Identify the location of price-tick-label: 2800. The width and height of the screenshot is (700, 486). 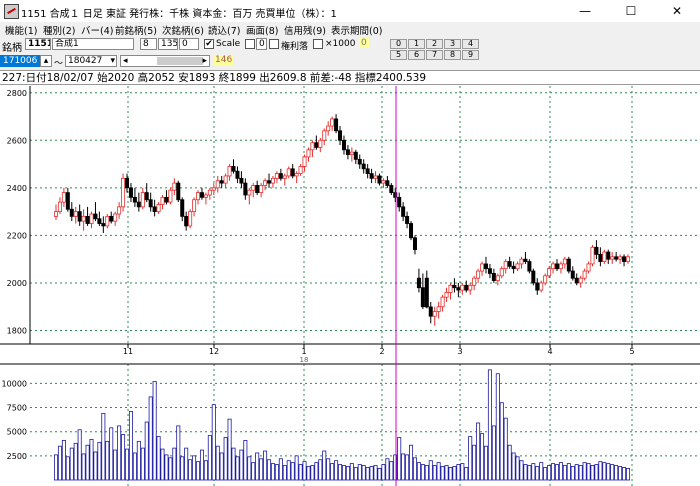
(17, 93).